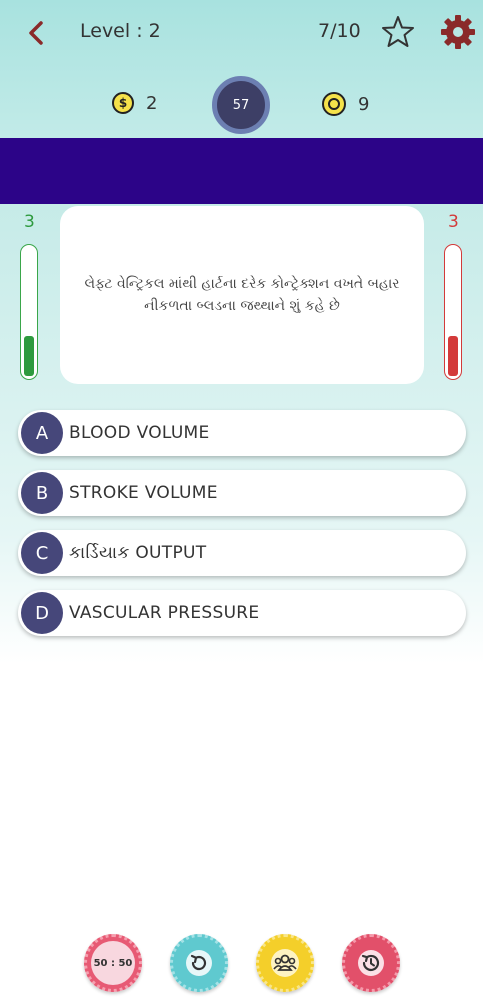 The height and width of the screenshot is (1000, 483). What do you see at coordinates (29, 222) in the screenshot?
I see `correct-count: 3` at bounding box center [29, 222].